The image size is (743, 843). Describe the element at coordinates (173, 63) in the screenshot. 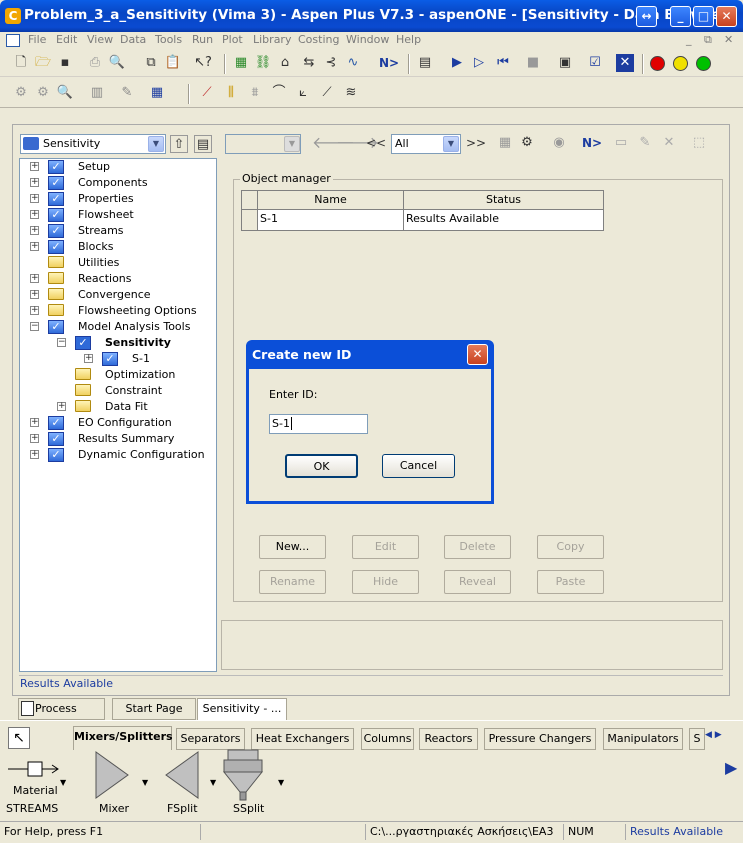

I see `paste-icon: 📋` at that location.